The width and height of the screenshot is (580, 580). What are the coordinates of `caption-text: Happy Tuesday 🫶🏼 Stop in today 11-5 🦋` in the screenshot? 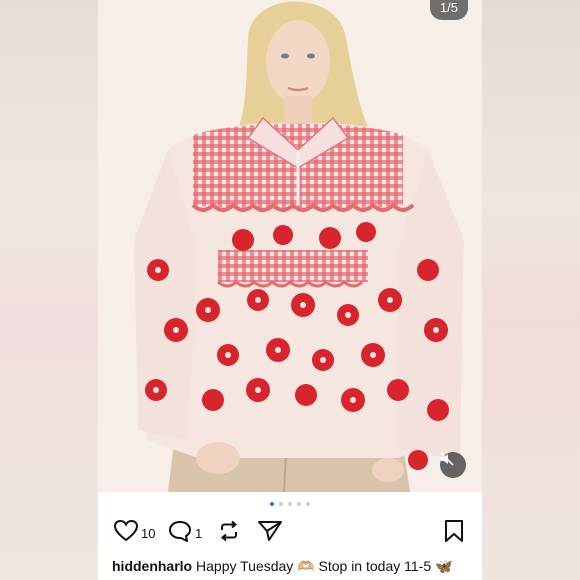 It's located at (324, 566).